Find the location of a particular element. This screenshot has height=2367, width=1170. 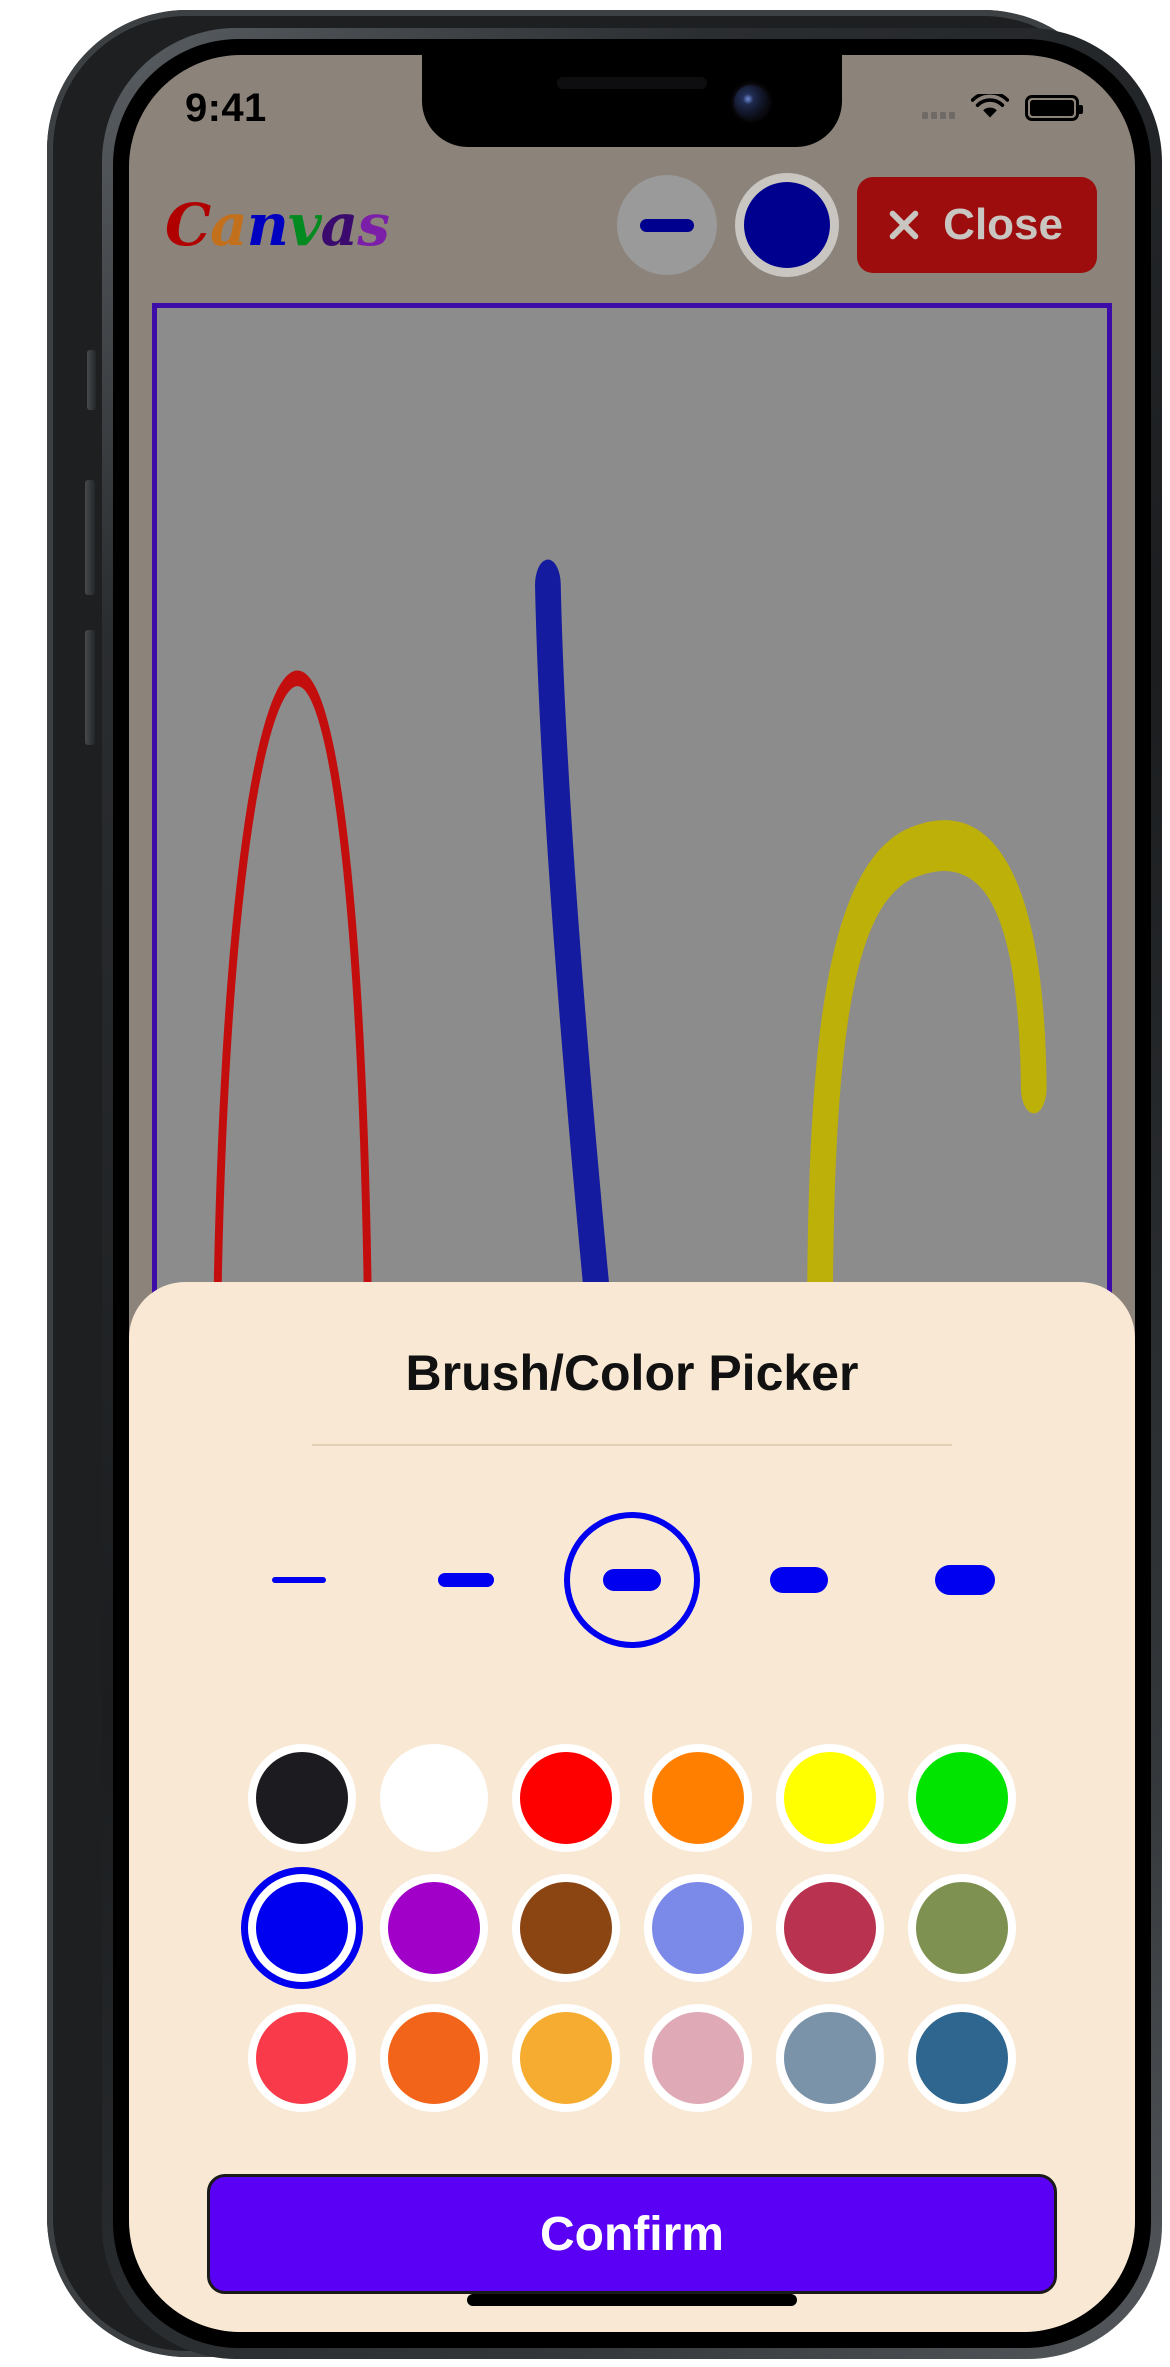

close-button-label: Close is located at coordinates (1003, 224).